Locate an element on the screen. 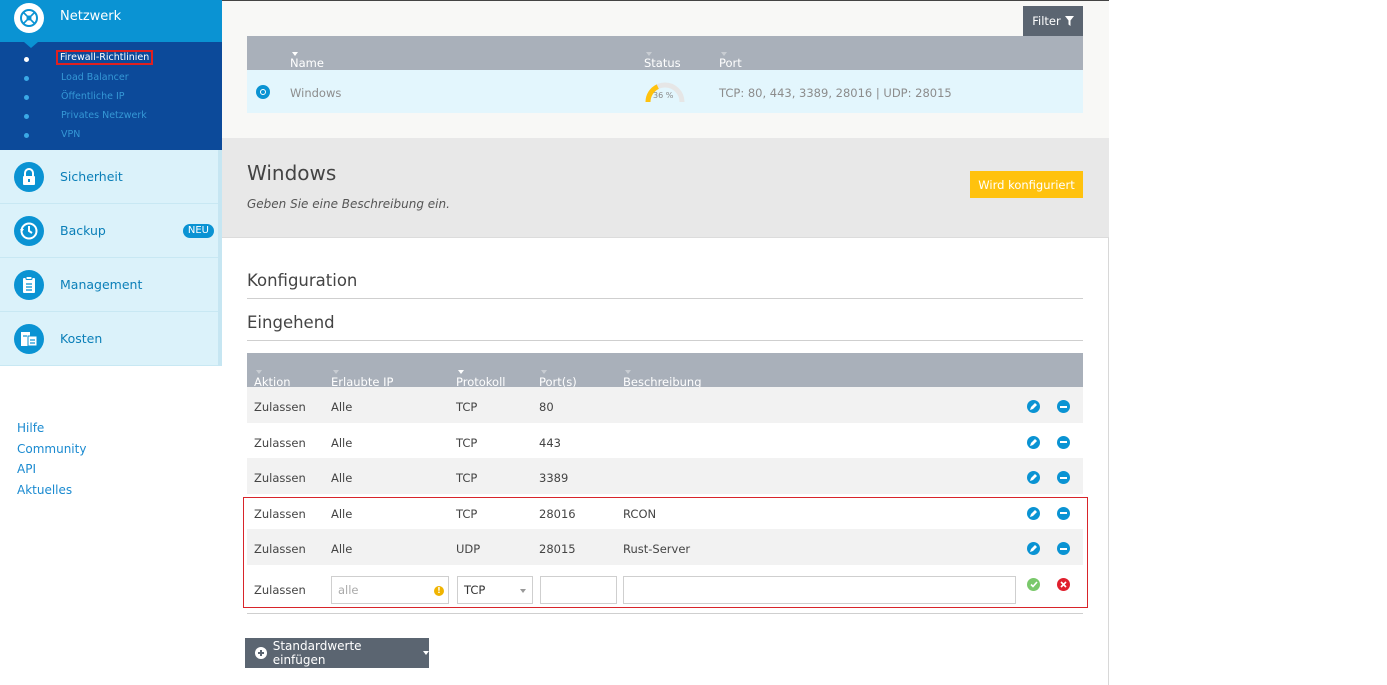  column-status: Status is located at coordinates (662, 58).